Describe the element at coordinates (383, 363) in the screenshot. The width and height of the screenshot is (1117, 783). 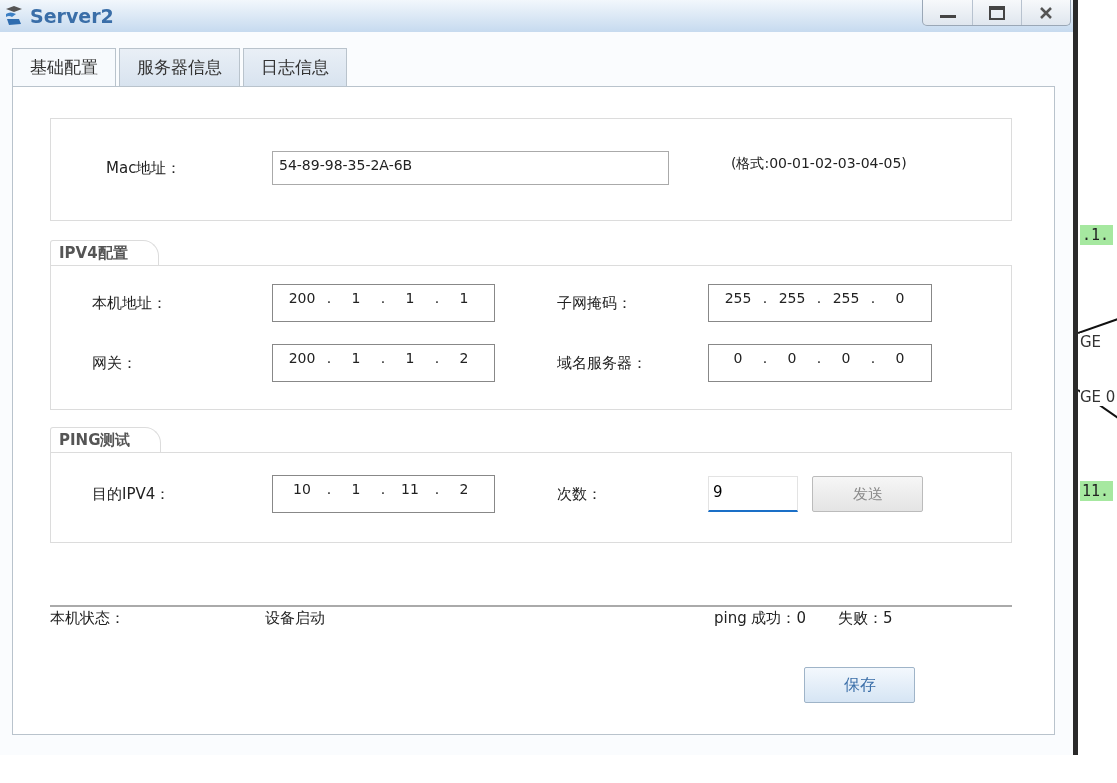
I see `ip-field: 200 . 1 . 1 . 2` at that location.